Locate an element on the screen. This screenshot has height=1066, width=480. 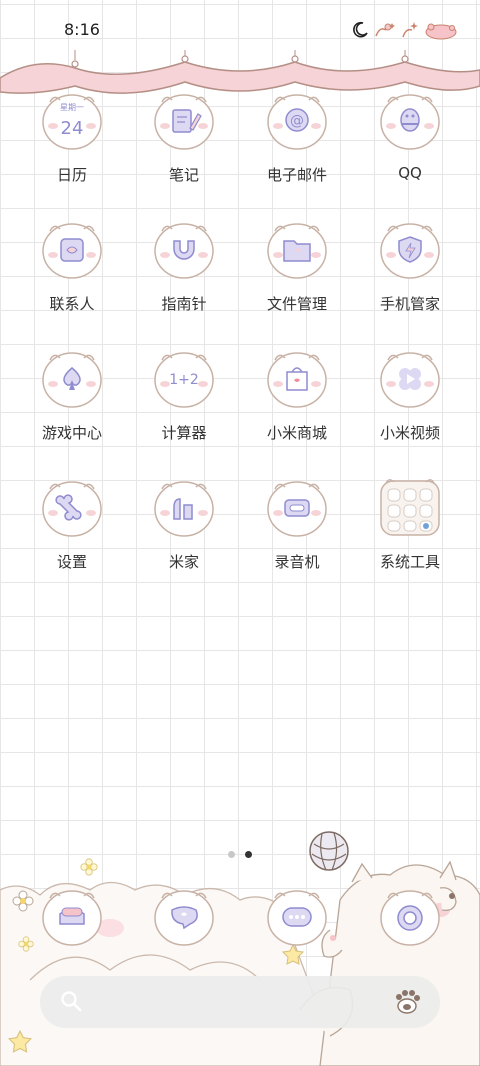
app-qq: QQ is located at coordinates (410, 148).